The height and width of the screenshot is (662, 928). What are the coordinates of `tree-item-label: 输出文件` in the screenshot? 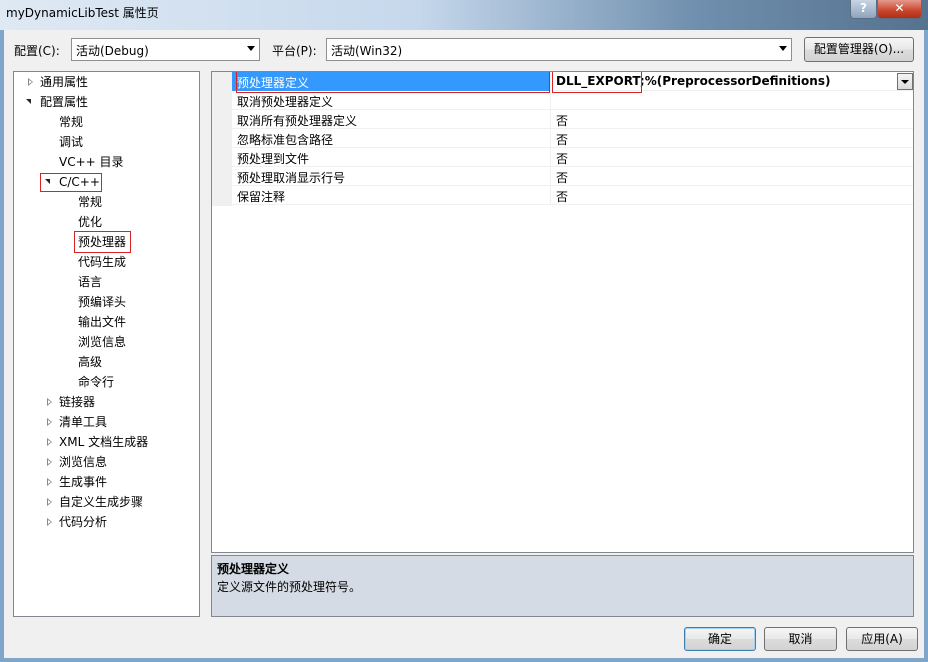 It's located at (102, 322).